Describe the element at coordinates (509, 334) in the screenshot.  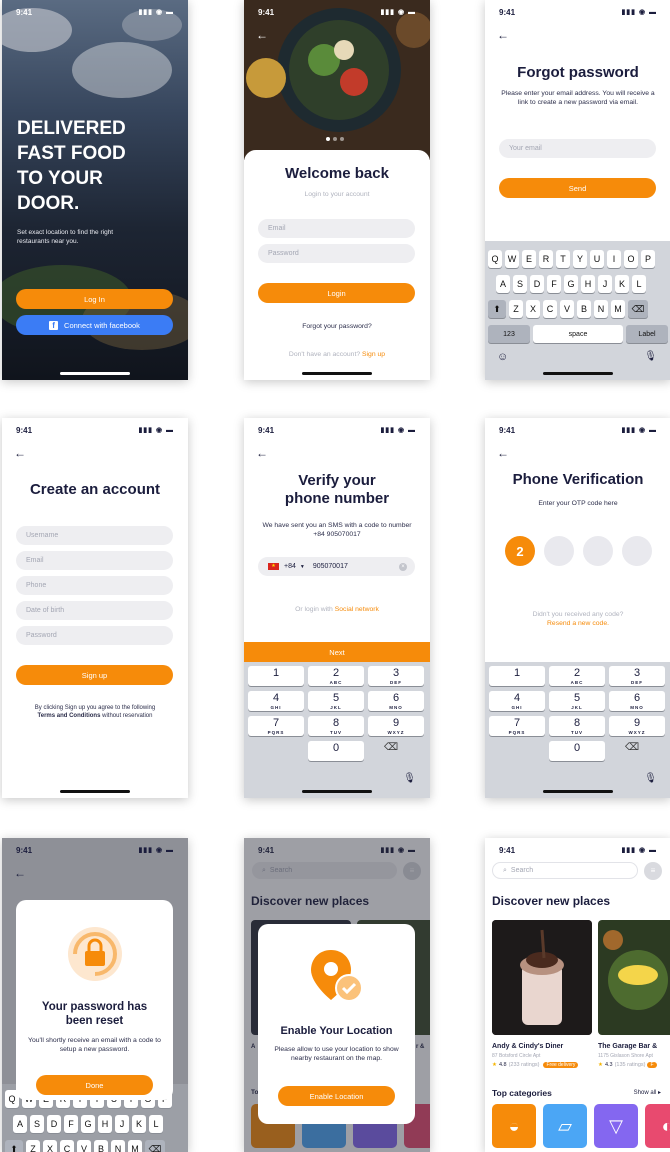
I see `numbers-key: 123` at that location.